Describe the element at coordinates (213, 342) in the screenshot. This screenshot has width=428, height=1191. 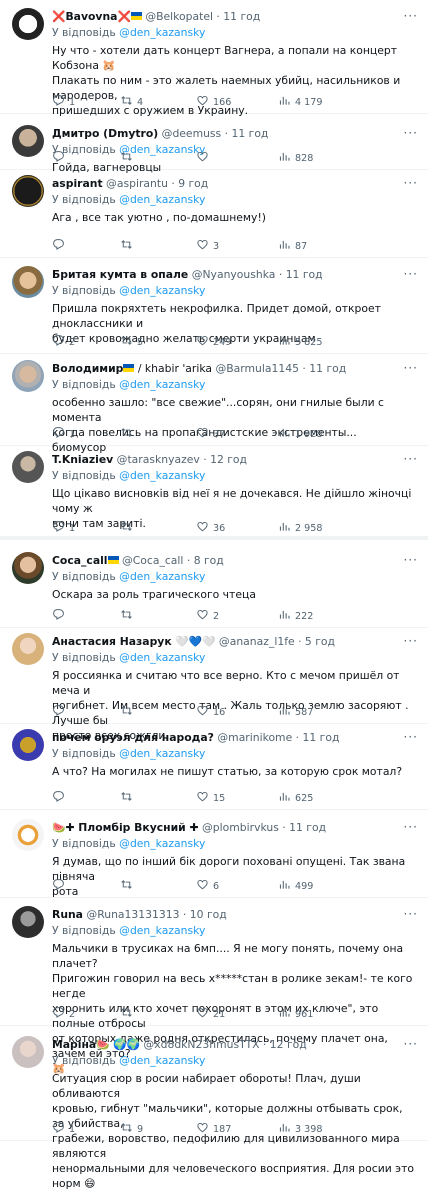
I see `like-button: 249` at that location.